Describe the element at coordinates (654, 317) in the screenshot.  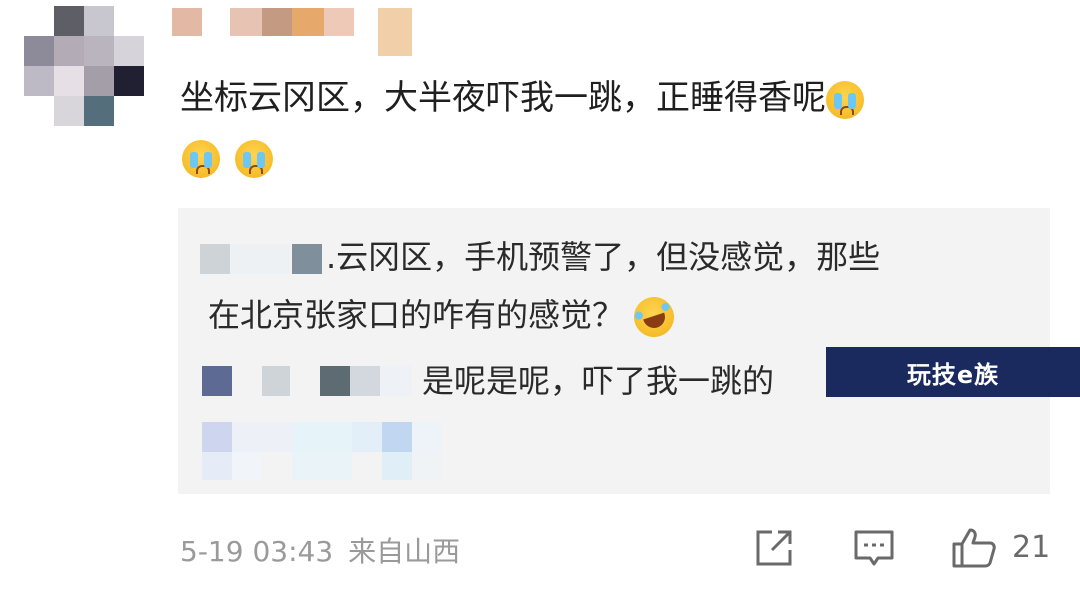
I see `laughing-tears-icon` at that location.